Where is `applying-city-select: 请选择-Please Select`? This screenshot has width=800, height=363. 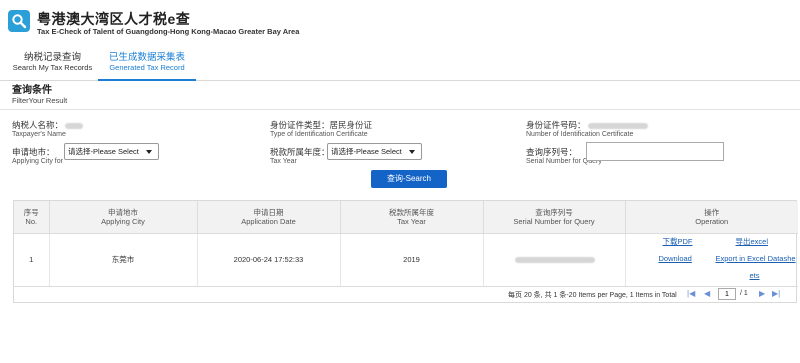 applying-city-select: 请选择-Please Select is located at coordinates (111, 151).